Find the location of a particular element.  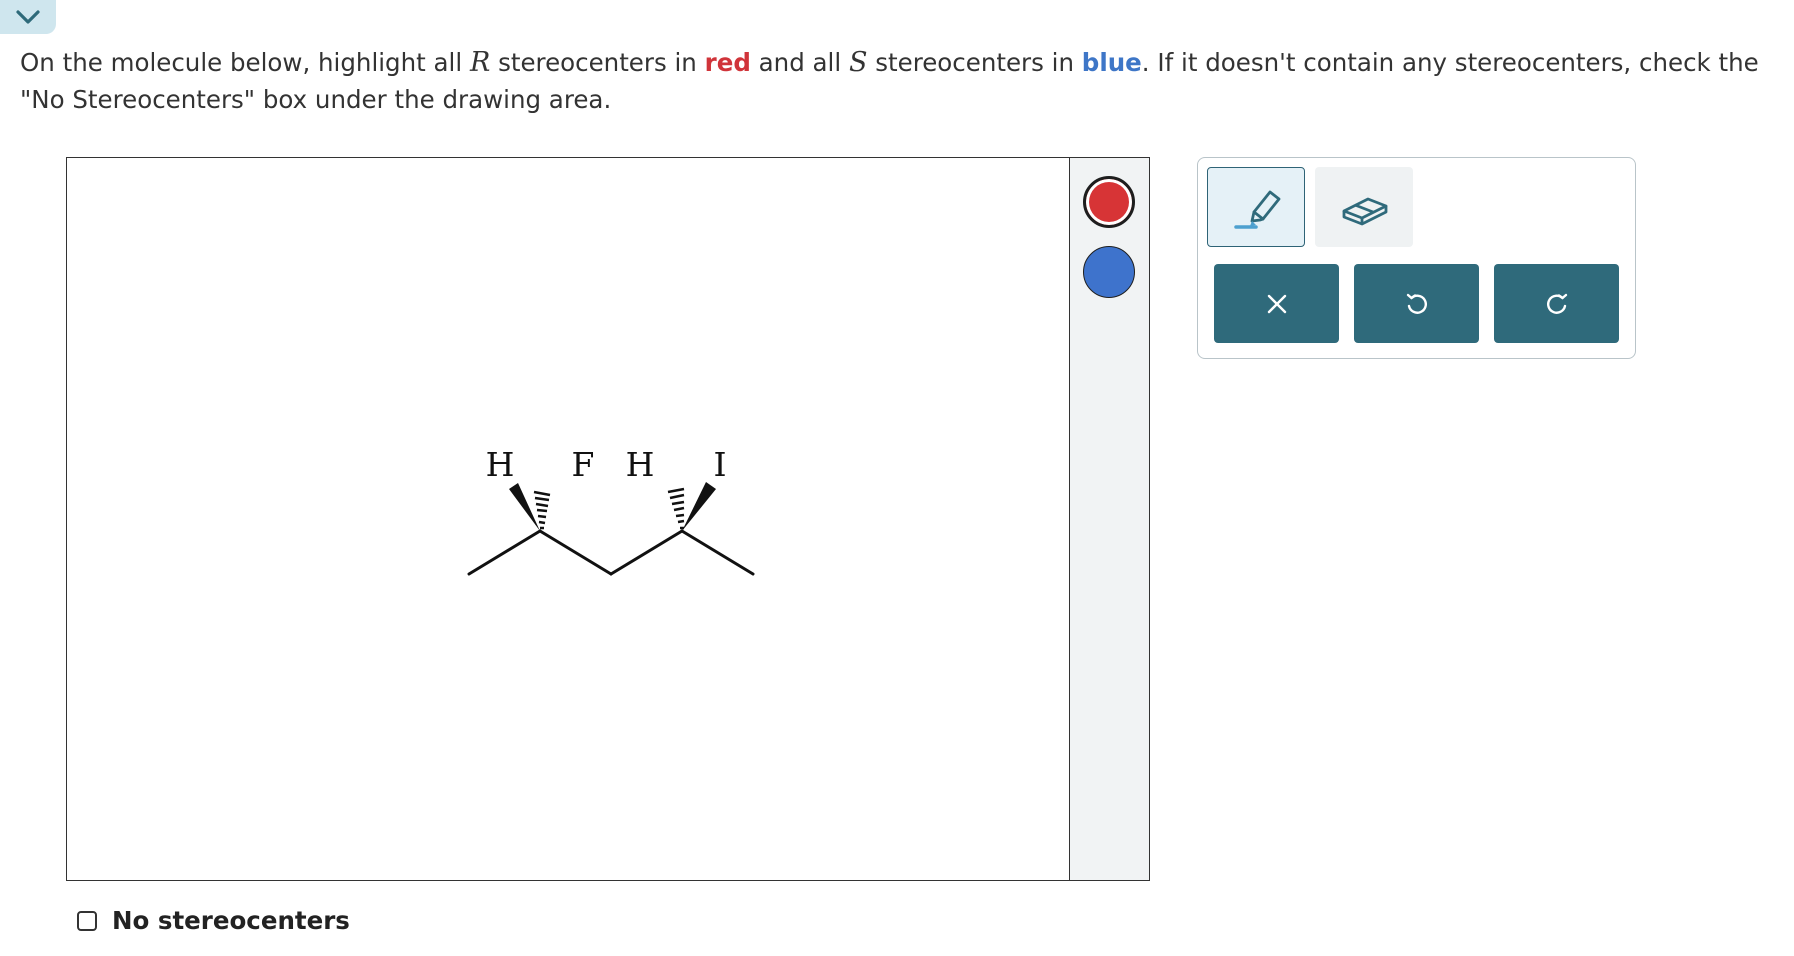

bond-c4-c5 is located at coordinates (717, 552).